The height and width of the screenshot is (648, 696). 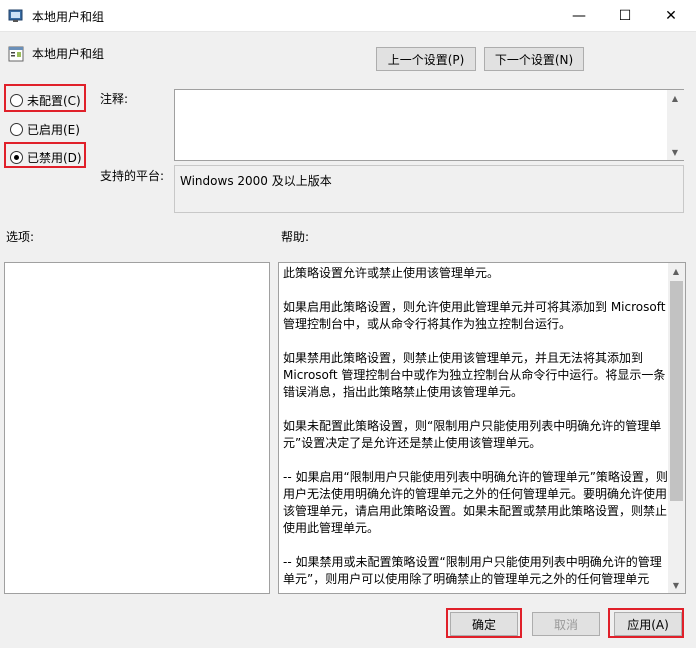 What do you see at coordinates (429, 125) in the screenshot?
I see `comment-field` at bounding box center [429, 125].